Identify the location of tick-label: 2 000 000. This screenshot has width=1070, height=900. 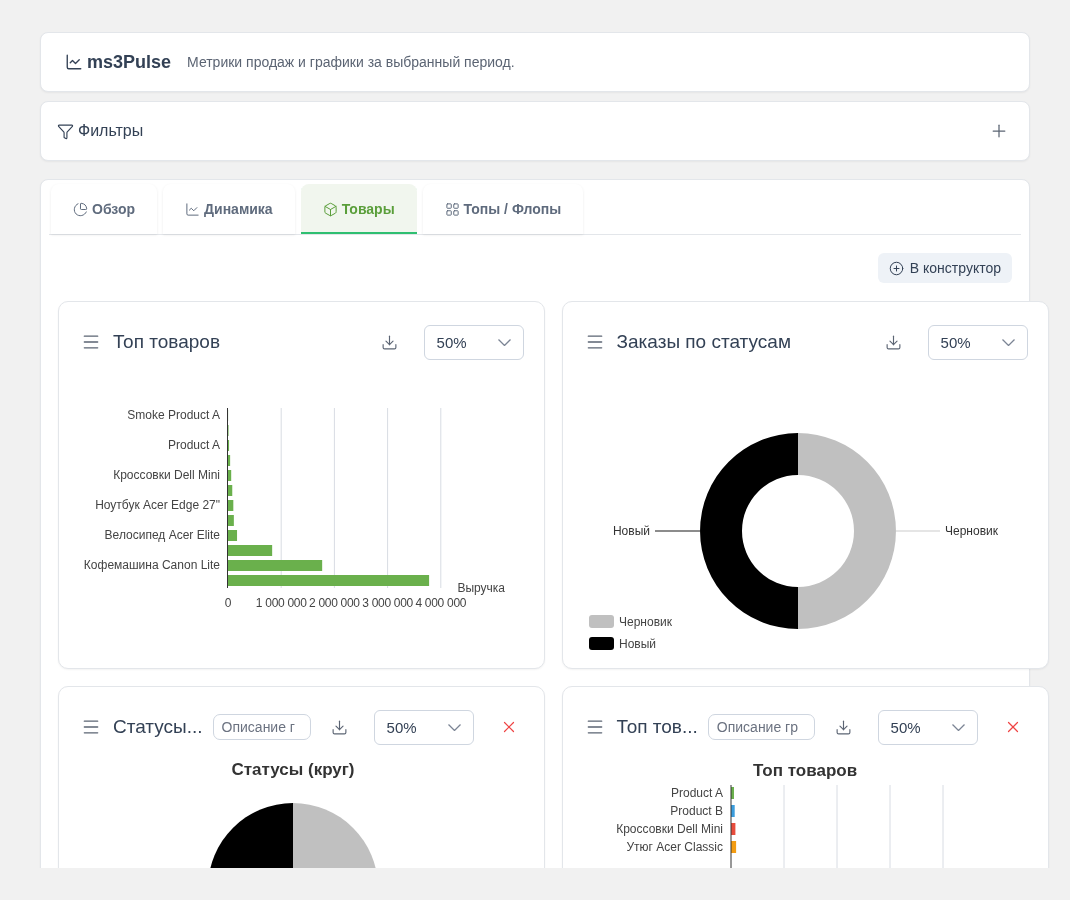
(334, 603).